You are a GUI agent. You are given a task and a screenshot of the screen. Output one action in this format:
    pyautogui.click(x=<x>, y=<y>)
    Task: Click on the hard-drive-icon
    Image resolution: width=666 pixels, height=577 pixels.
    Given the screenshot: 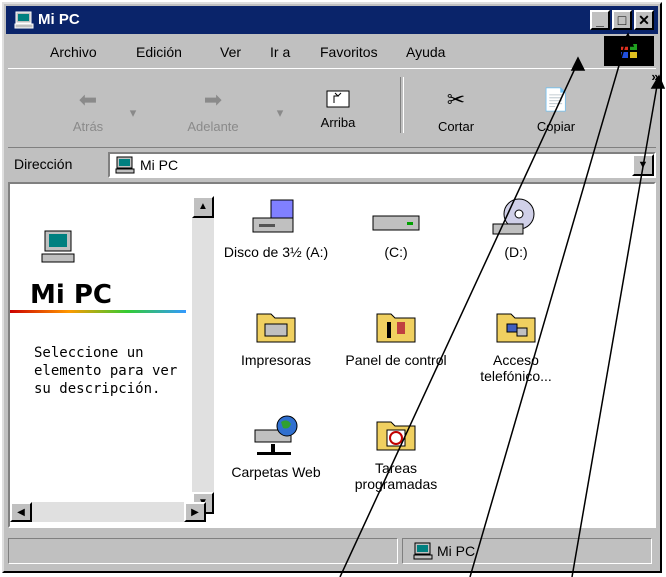 What is the action you would take?
    pyautogui.click(x=396, y=223)
    